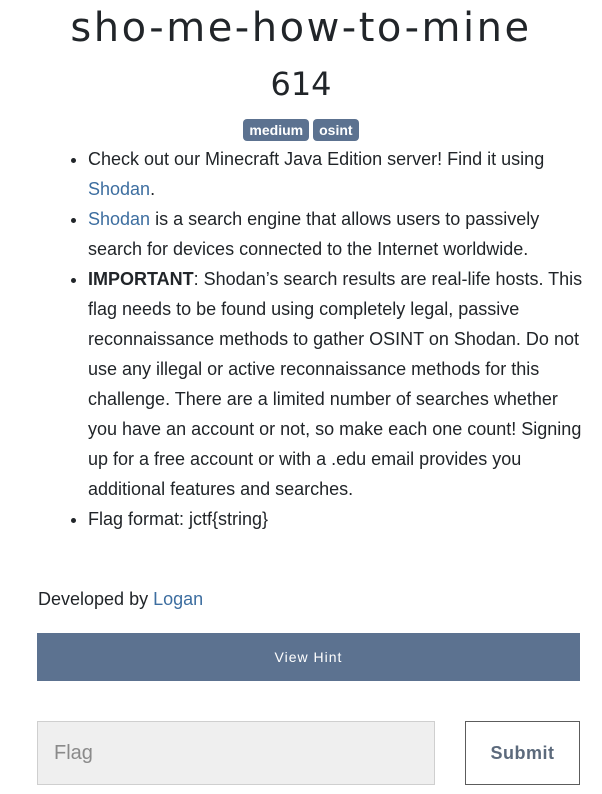 Image resolution: width=602 pixels, height=794 pixels. I want to click on tag-list: medium osint, so click(301, 130).